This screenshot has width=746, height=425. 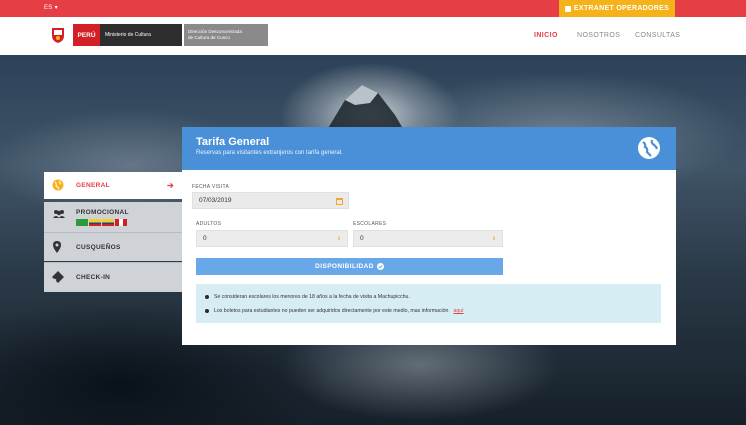 I want to click on calendar-icon, so click(x=339, y=201).